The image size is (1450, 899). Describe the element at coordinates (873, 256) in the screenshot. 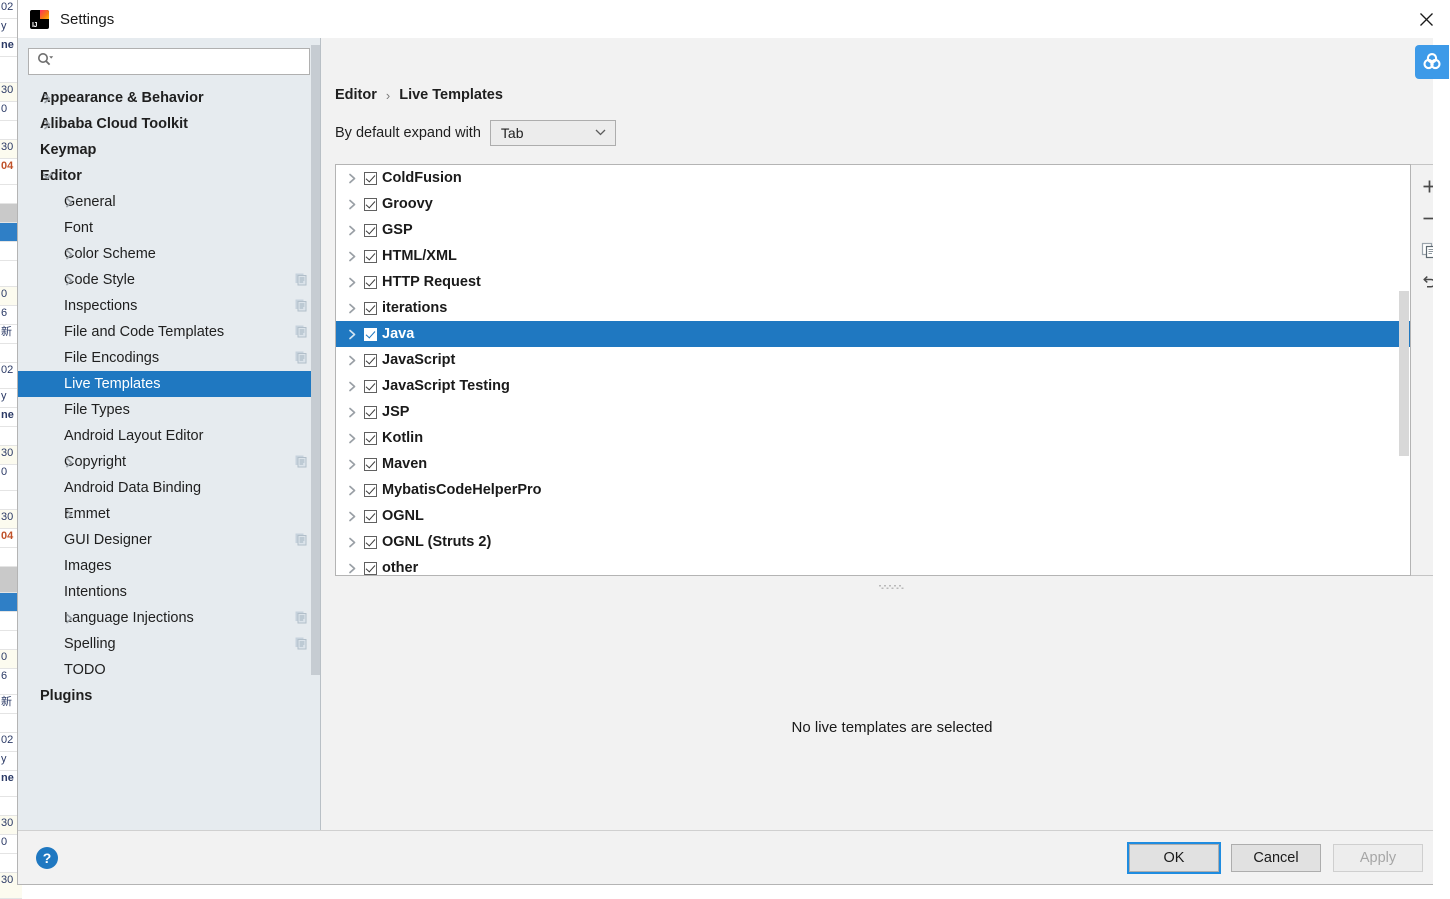

I see `template-group-row: HTML/XML` at that location.